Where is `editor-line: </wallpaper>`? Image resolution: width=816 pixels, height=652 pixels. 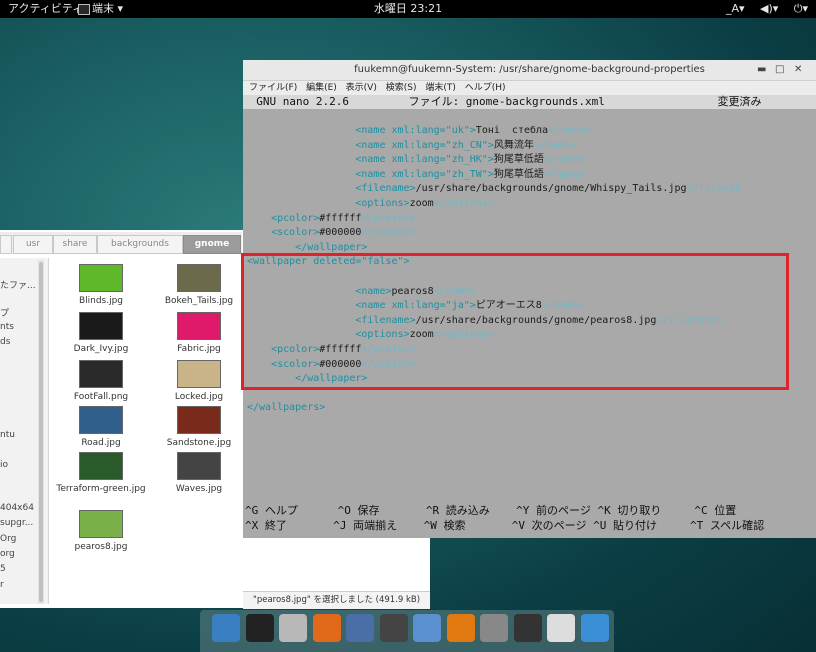
editor-line: </wallpaper> is located at coordinates (331, 247).